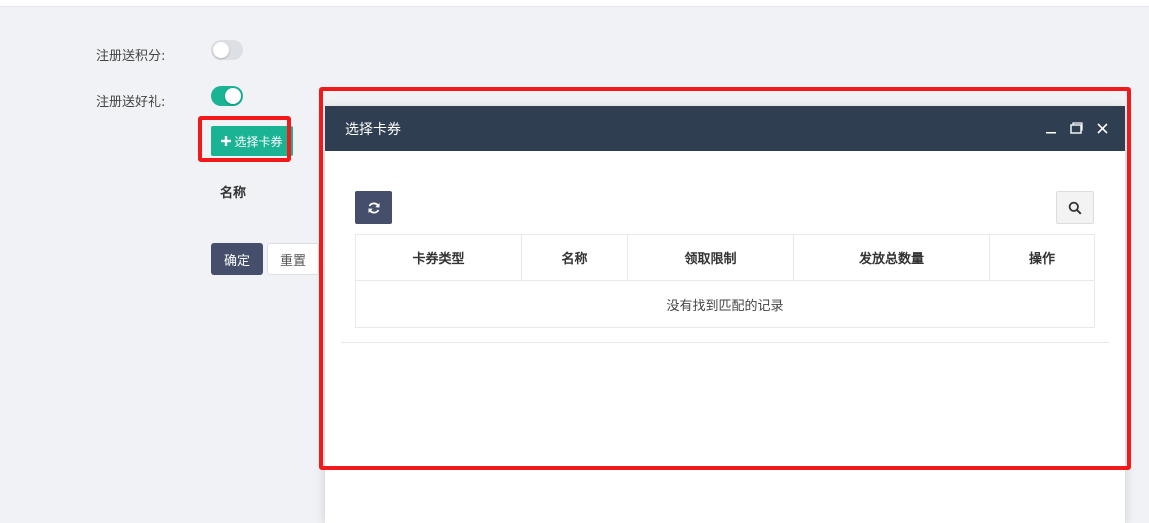 This screenshot has width=1149, height=523. I want to click on points-toggle, so click(227, 50).